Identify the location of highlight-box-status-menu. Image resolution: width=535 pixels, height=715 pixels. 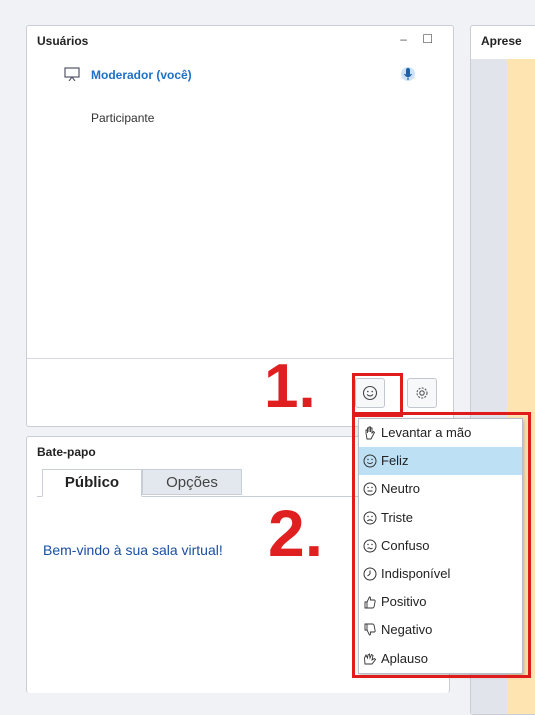
(441, 545).